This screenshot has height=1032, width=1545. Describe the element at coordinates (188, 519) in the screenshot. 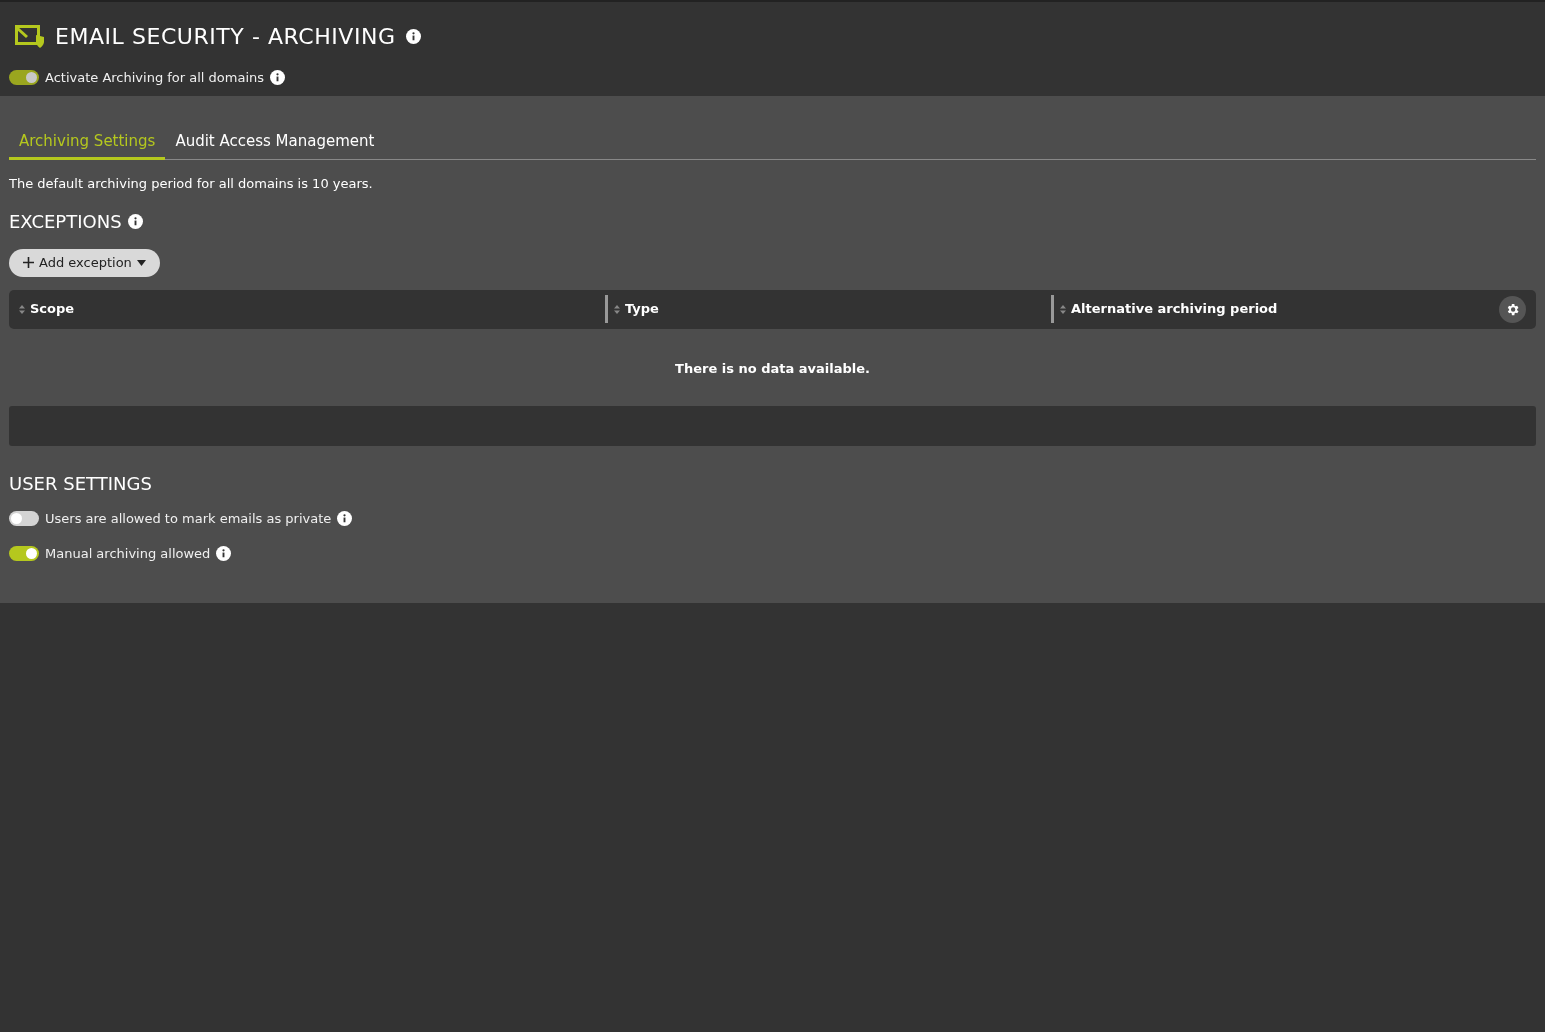

I see `toggle-label: Users are allowed to mark emails as private` at that location.